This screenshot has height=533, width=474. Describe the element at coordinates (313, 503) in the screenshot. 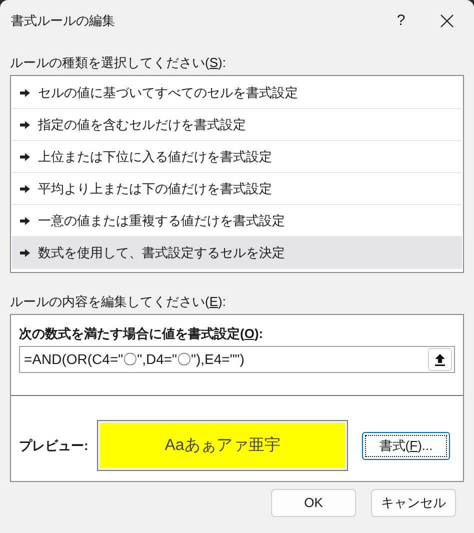

I see `dialog-button: OK` at that location.